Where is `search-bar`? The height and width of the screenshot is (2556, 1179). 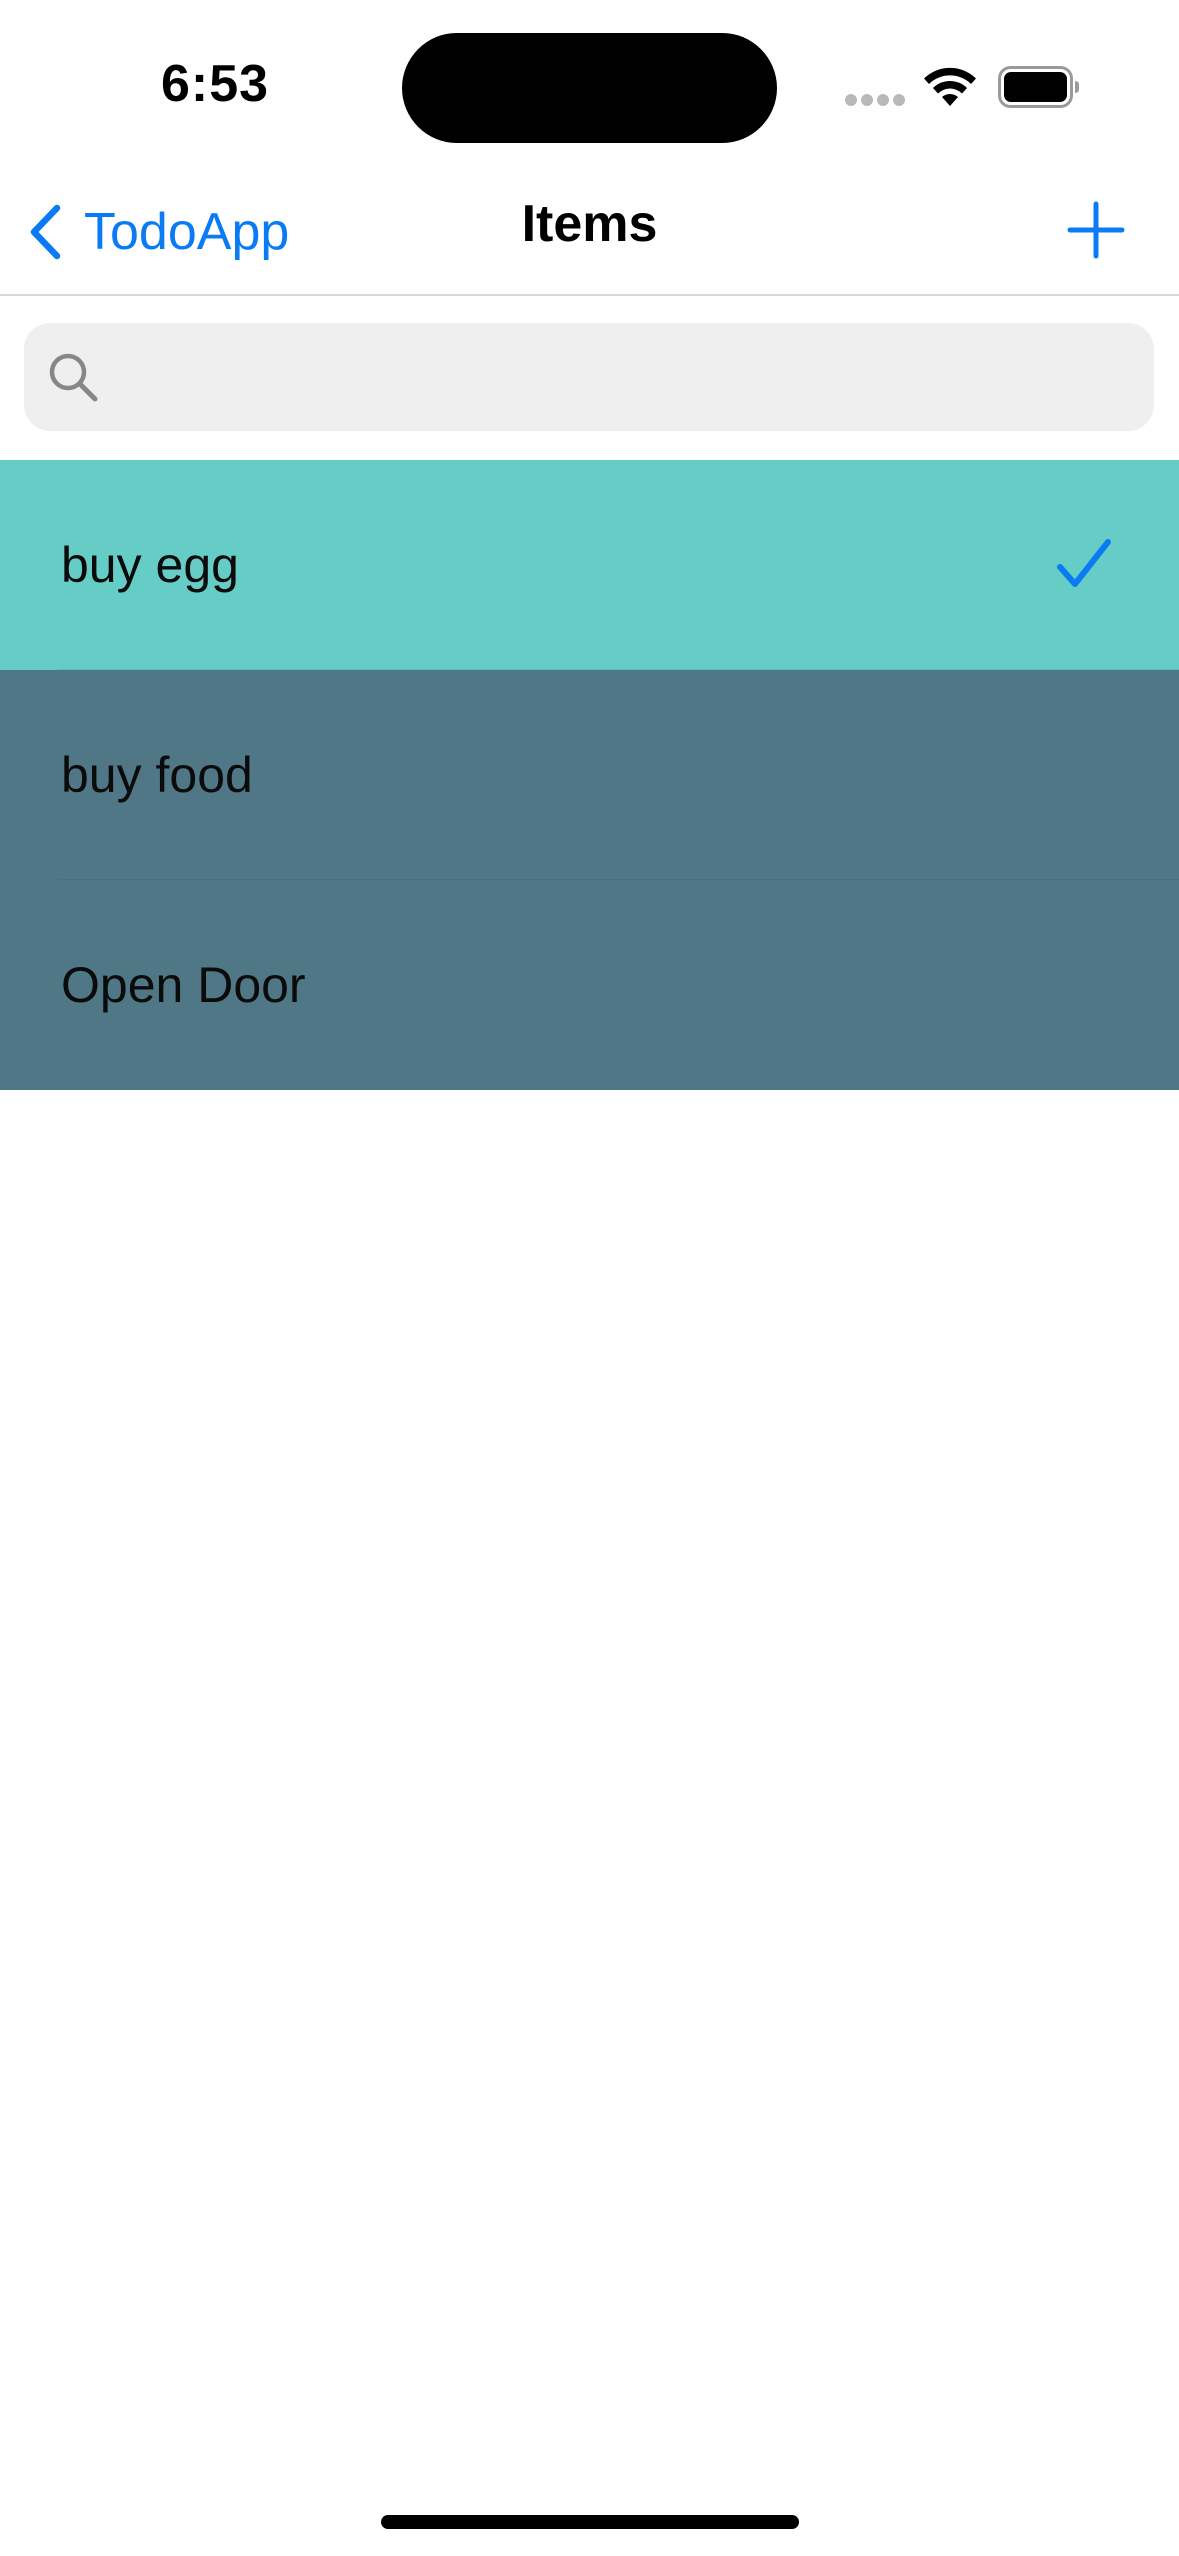 search-bar is located at coordinates (589, 377).